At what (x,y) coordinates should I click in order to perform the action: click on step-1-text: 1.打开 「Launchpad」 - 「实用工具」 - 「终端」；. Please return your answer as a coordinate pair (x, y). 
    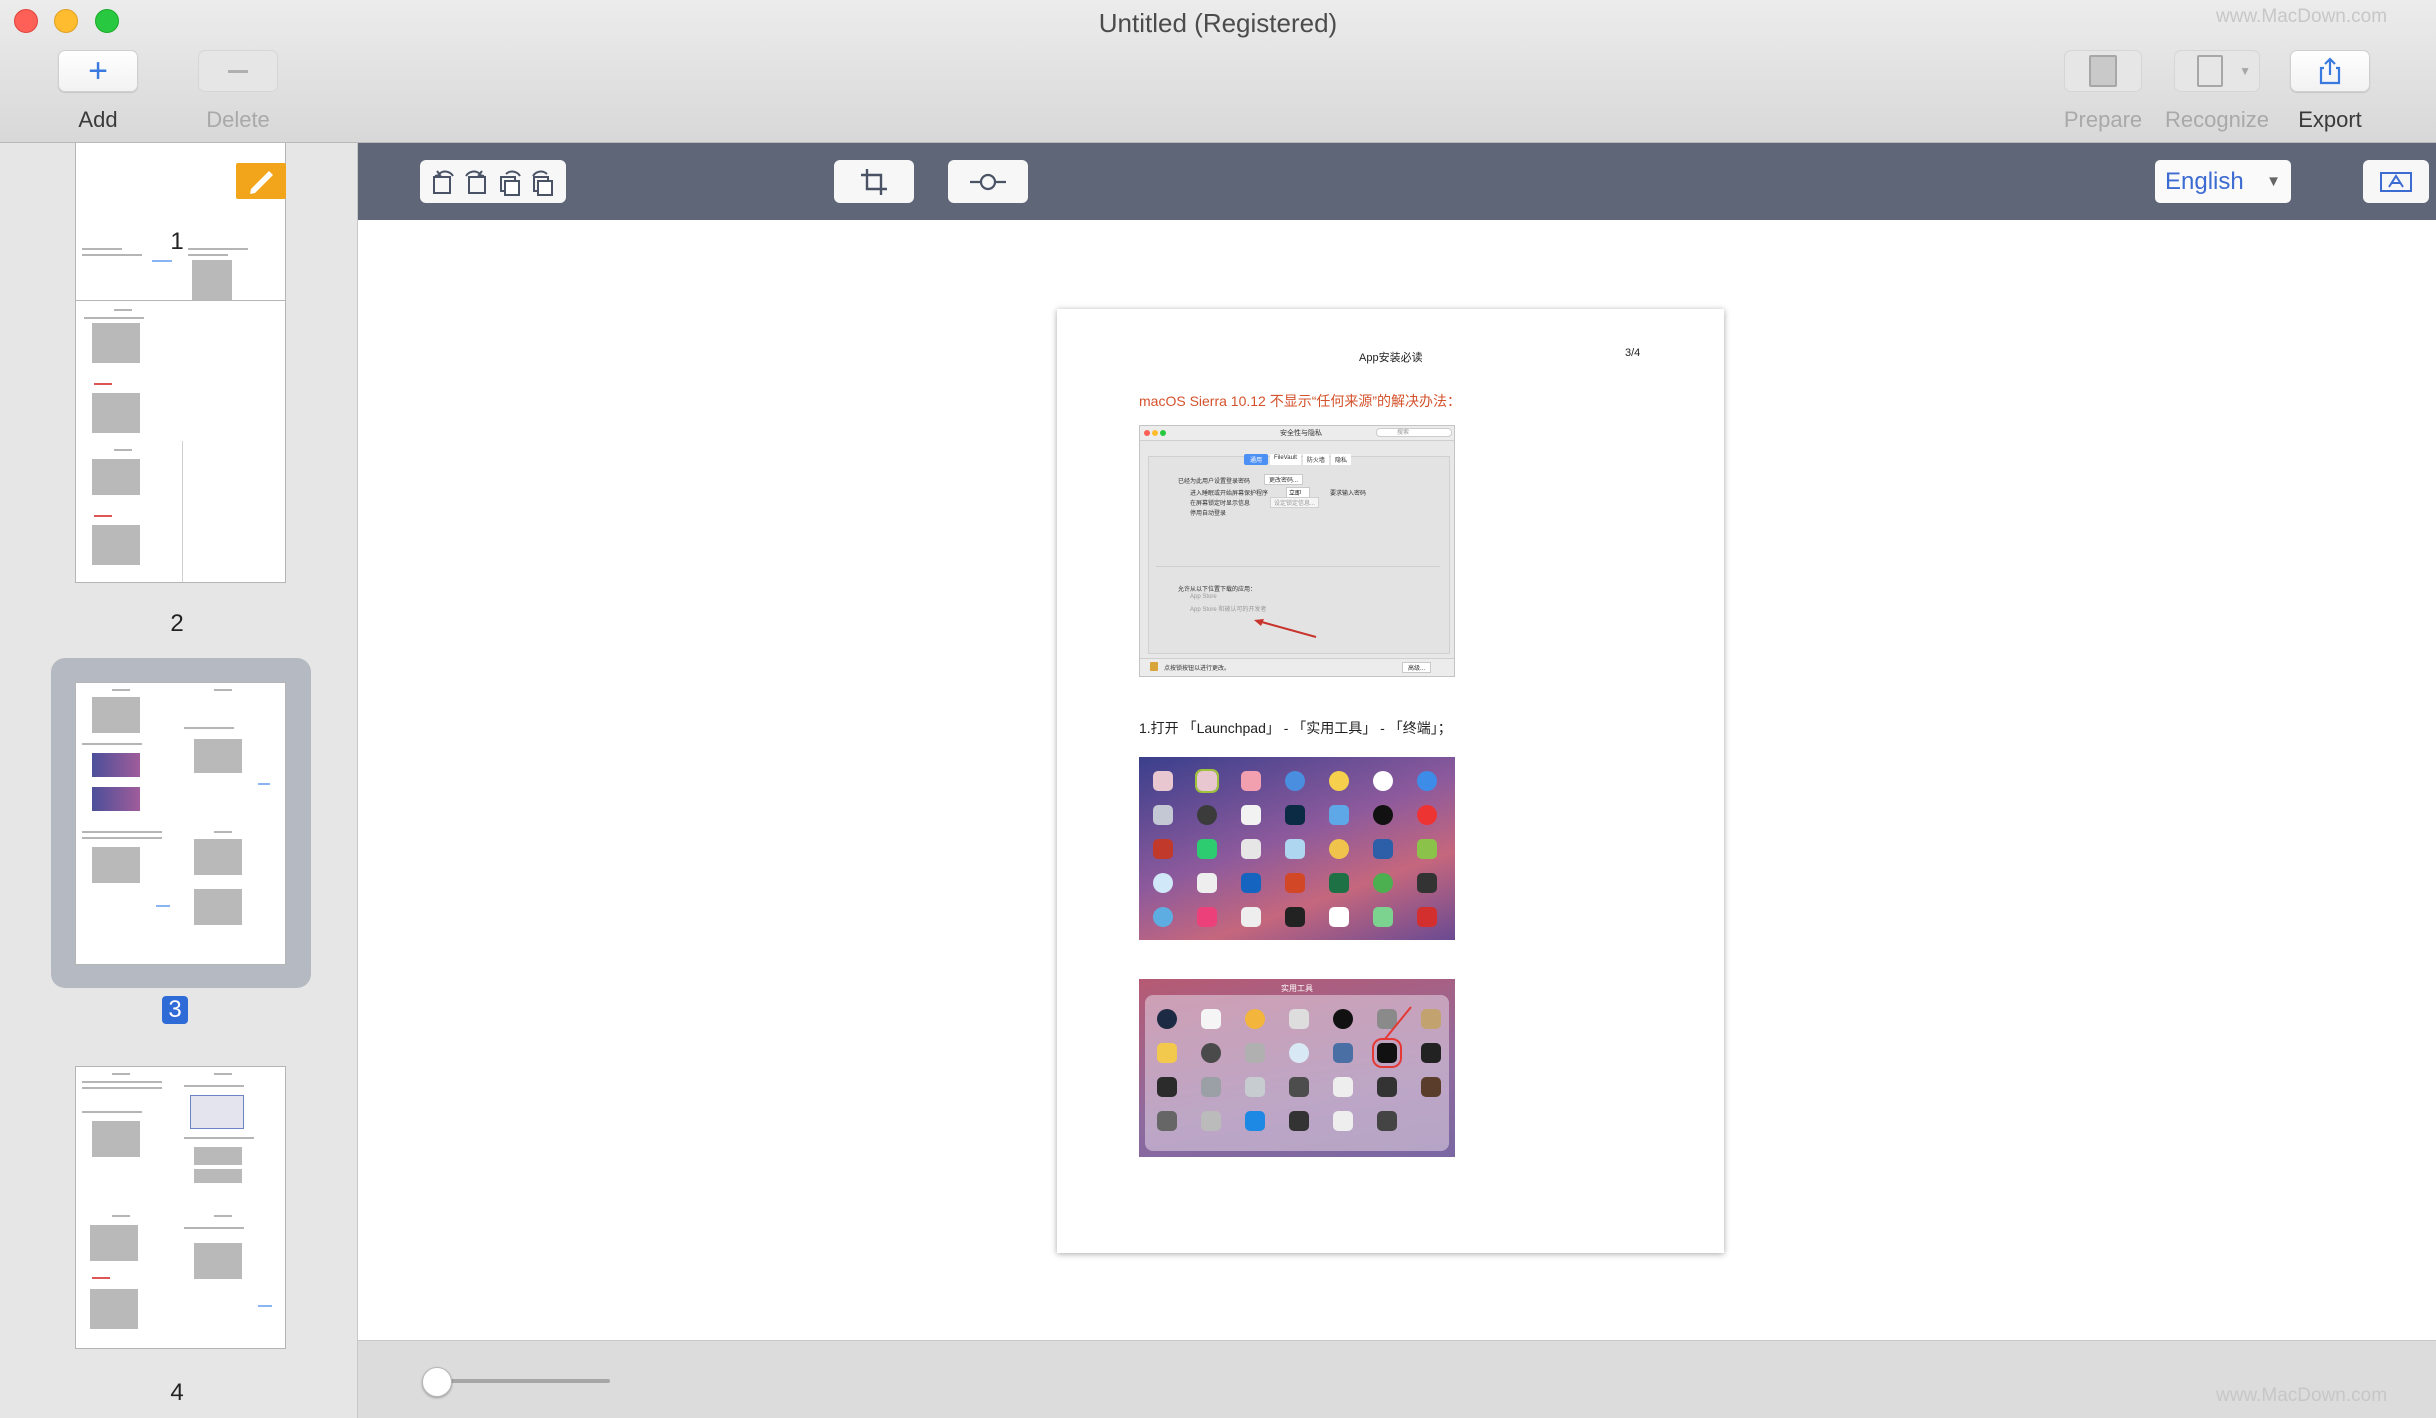
    Looking at the image, I should click on (1295, 728).